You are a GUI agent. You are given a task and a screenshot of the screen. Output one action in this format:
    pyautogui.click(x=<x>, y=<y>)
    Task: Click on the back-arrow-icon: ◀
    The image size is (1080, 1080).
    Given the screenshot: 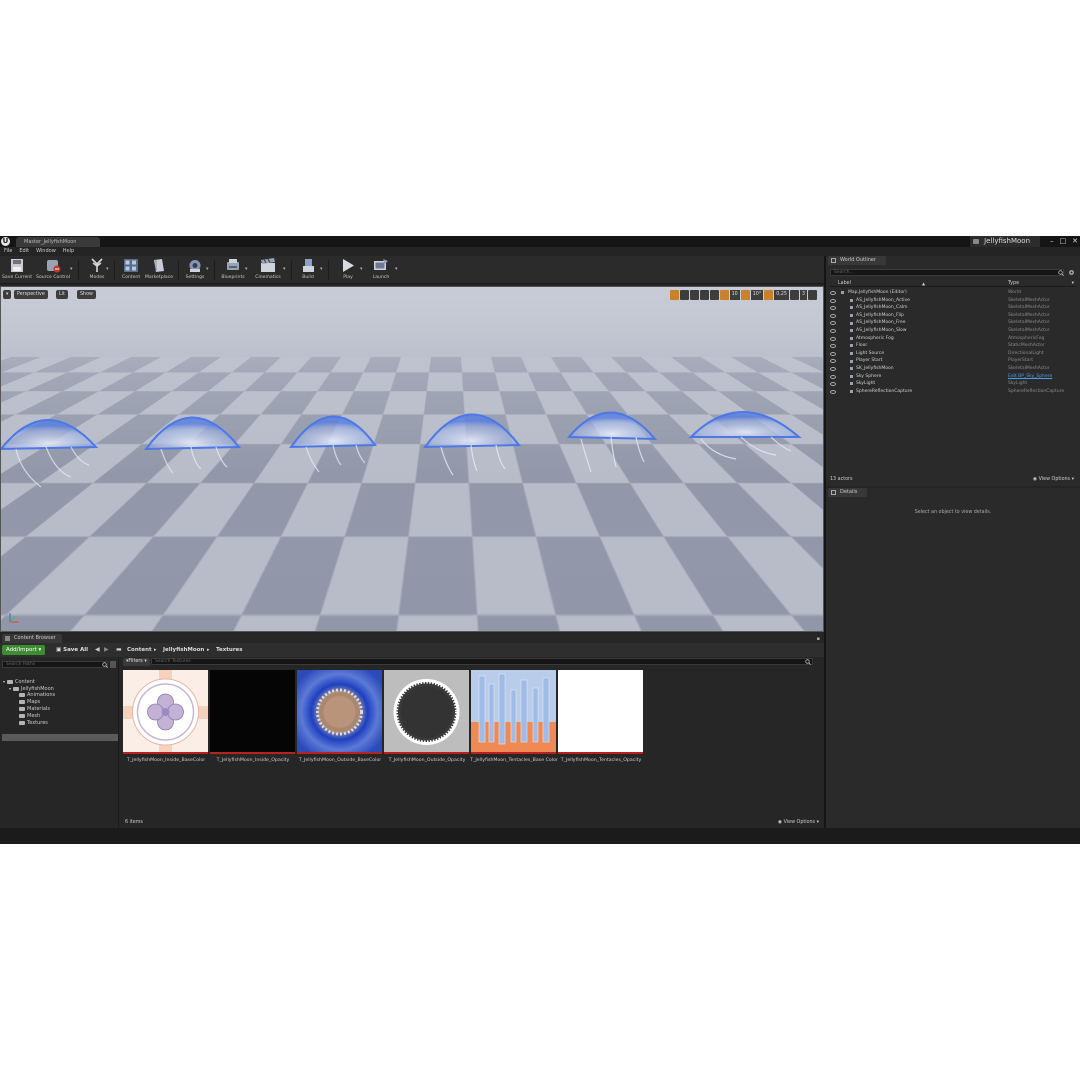 What is the action you would take?
    pyautogui.click(x=97, y=650)
    